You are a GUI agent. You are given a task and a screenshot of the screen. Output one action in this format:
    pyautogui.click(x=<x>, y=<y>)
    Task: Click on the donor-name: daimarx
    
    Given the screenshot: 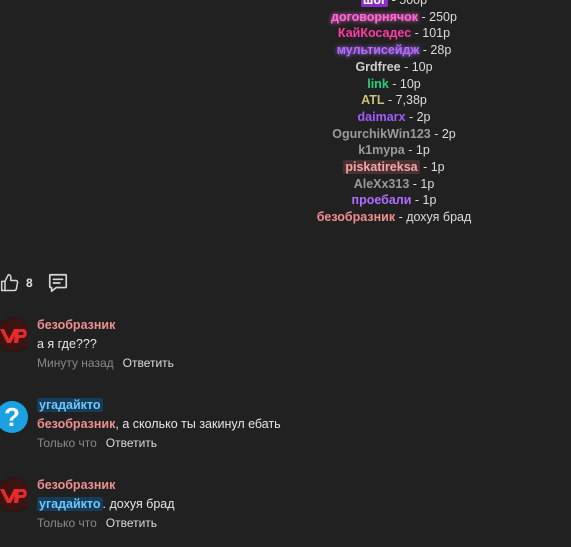 What is the action you would take?
    pyautogui.click(x=381, y=116)
    